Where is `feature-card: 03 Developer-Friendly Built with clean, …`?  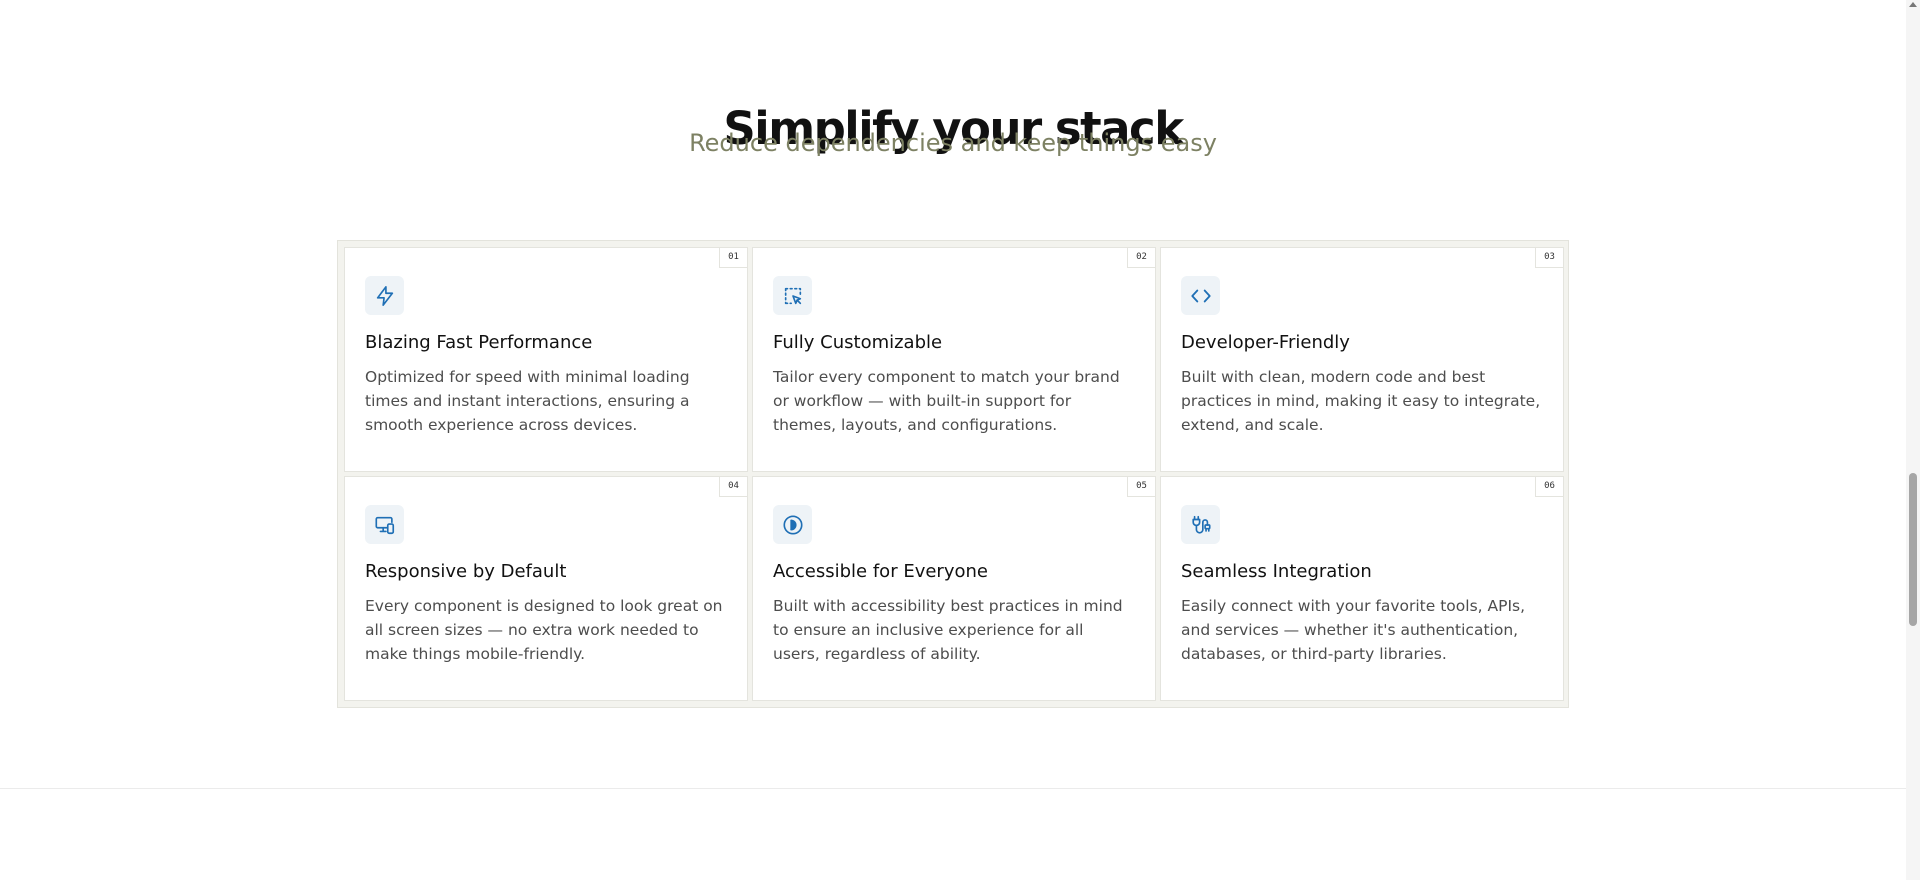
feature-card: 03 Developer-Friendly Built with clean, … is located at coordinates (1362, 359).